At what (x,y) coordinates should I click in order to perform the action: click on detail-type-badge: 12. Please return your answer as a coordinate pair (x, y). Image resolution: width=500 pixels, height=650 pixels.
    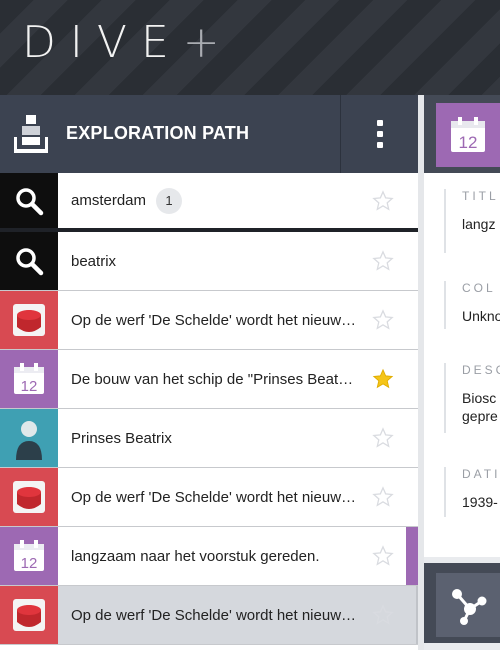
    Looking at the image, I should click on (468, 135).